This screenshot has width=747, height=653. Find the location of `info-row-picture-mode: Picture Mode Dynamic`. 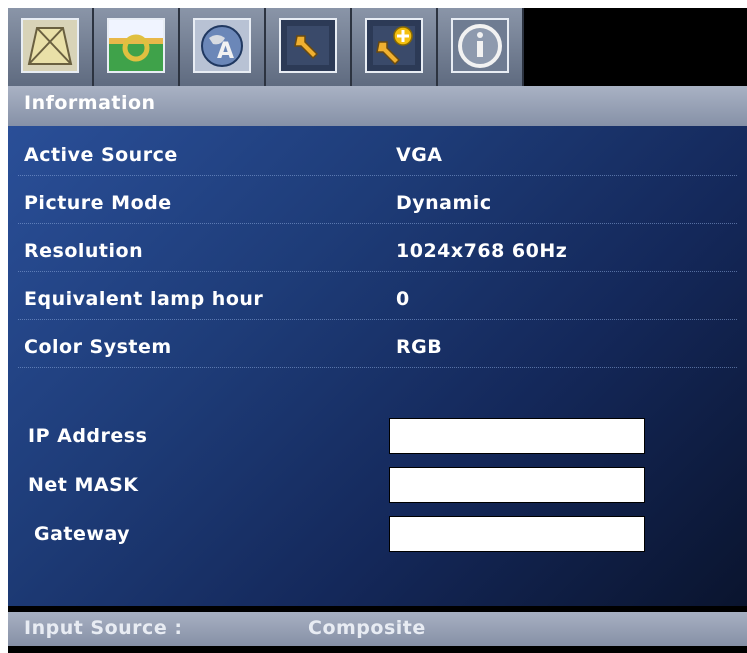

info-row-picture-mode: Picture Mode Dynamic is located at coordinates (377, 204).